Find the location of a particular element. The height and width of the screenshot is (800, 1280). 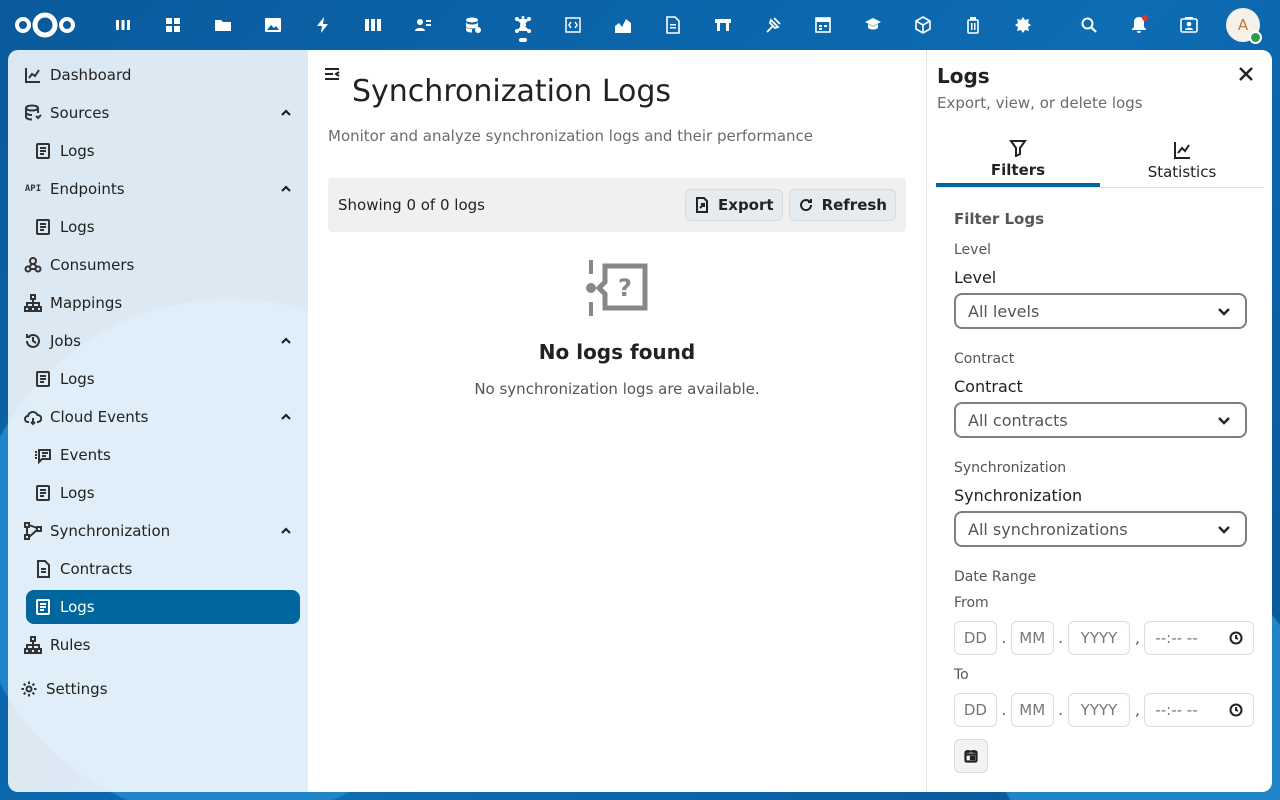

announcements-app-icon is located at coordinates (773, 25).